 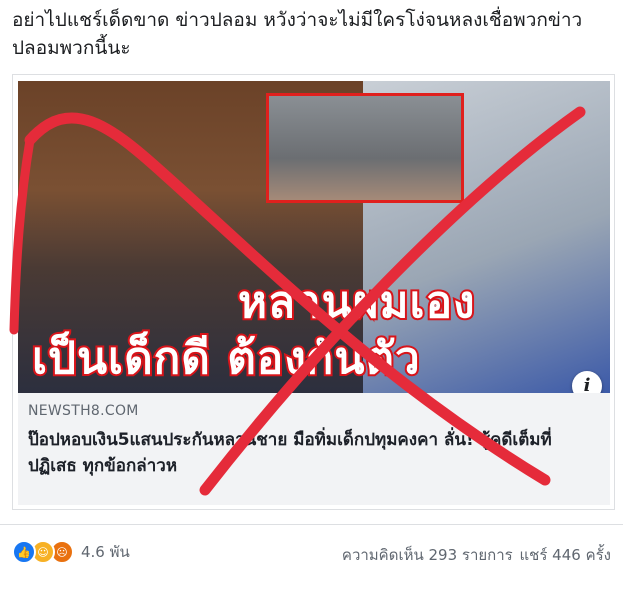 What do you see at coordinates (587, 382) in the screenshot?
I see `info-icon: i` at bounding box center [587, 382].